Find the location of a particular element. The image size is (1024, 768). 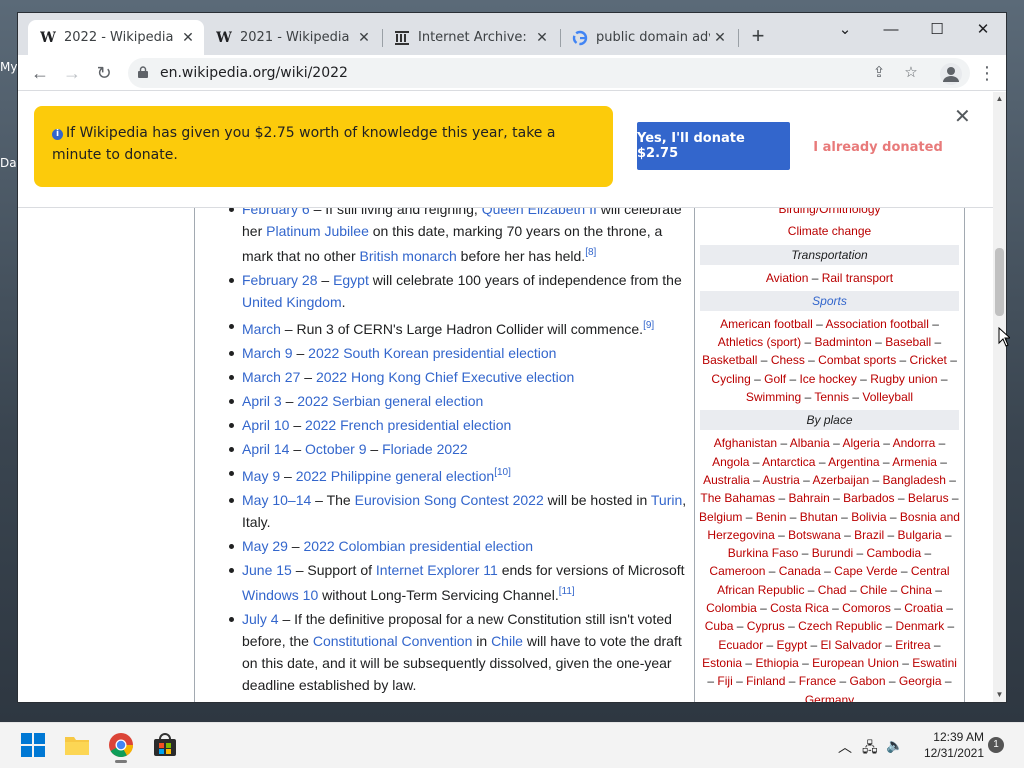

navbox-link: Golf is located at coordinates (775, 379).